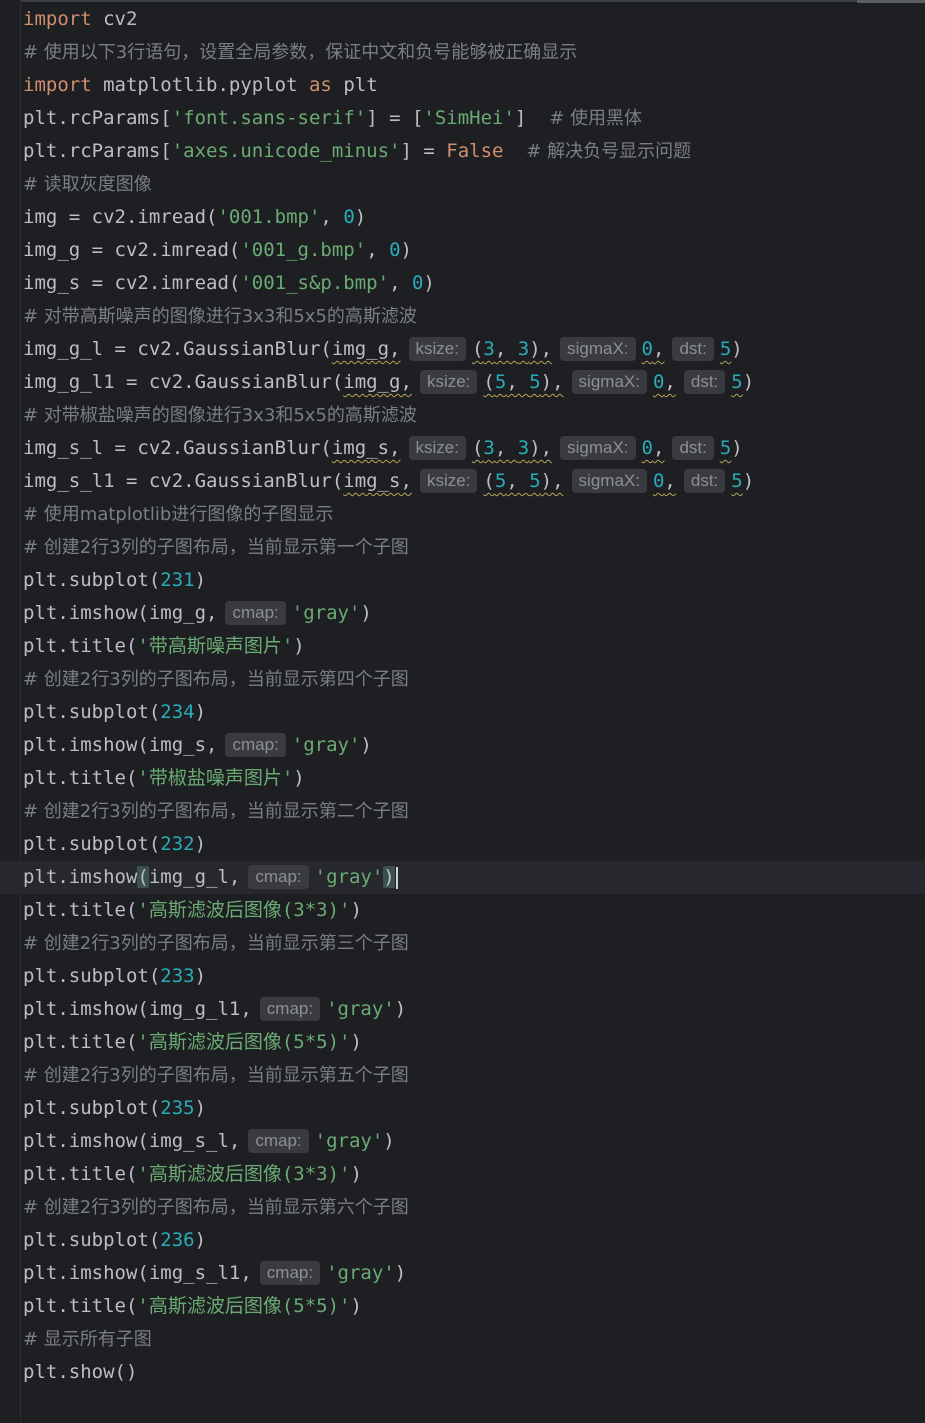  I want to click on code-line: img_s = cv2.imread('001_s&p.bmp', 0), so click(474, 283).